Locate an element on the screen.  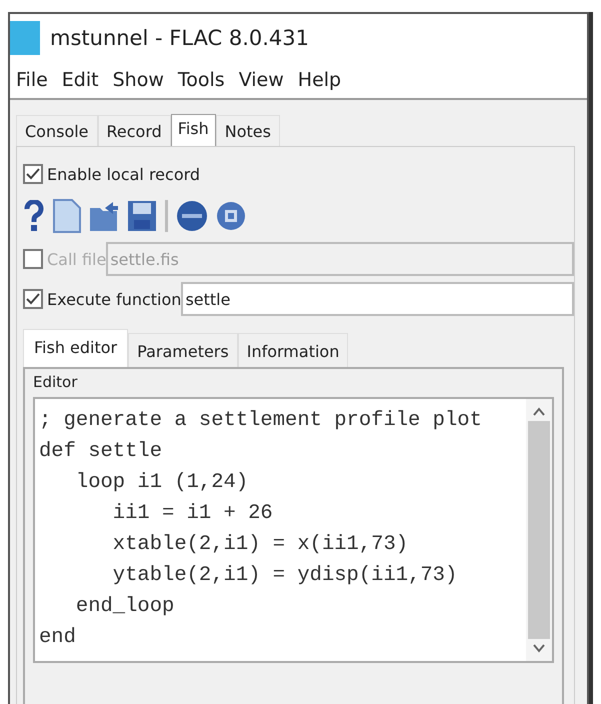
scroll-up-icon is located at coordinates (539, 412).